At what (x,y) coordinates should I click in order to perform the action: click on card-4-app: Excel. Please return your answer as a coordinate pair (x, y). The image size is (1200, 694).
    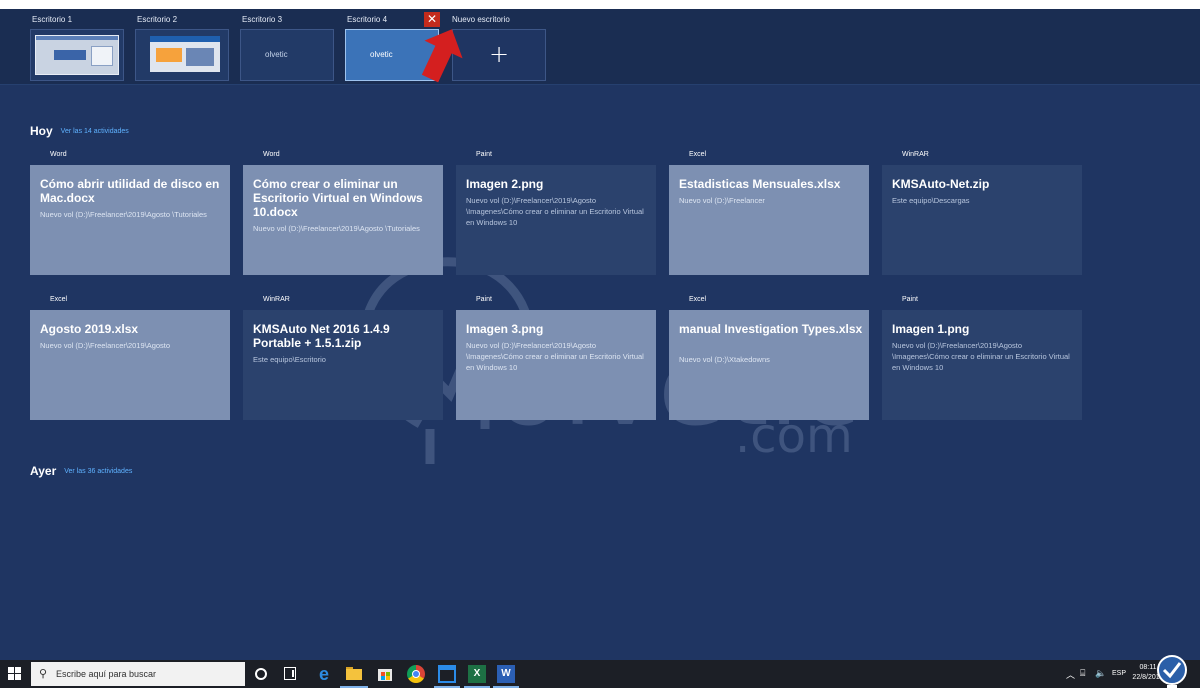
    Looking at the image, I should click on (698, 154).